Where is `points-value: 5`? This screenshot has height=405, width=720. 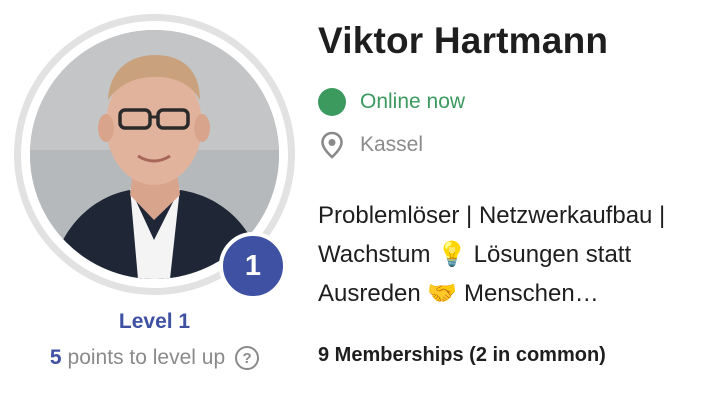 points-value: 5 is located at coordinates (55, 357).